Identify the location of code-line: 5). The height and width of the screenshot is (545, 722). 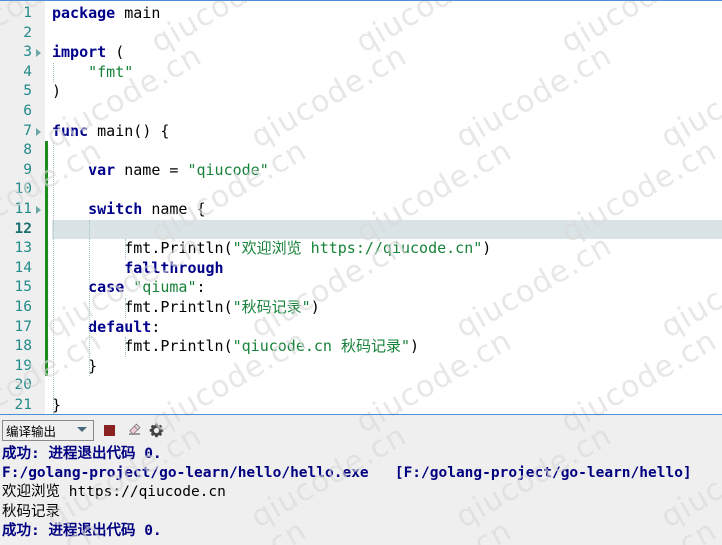
(361, 92).